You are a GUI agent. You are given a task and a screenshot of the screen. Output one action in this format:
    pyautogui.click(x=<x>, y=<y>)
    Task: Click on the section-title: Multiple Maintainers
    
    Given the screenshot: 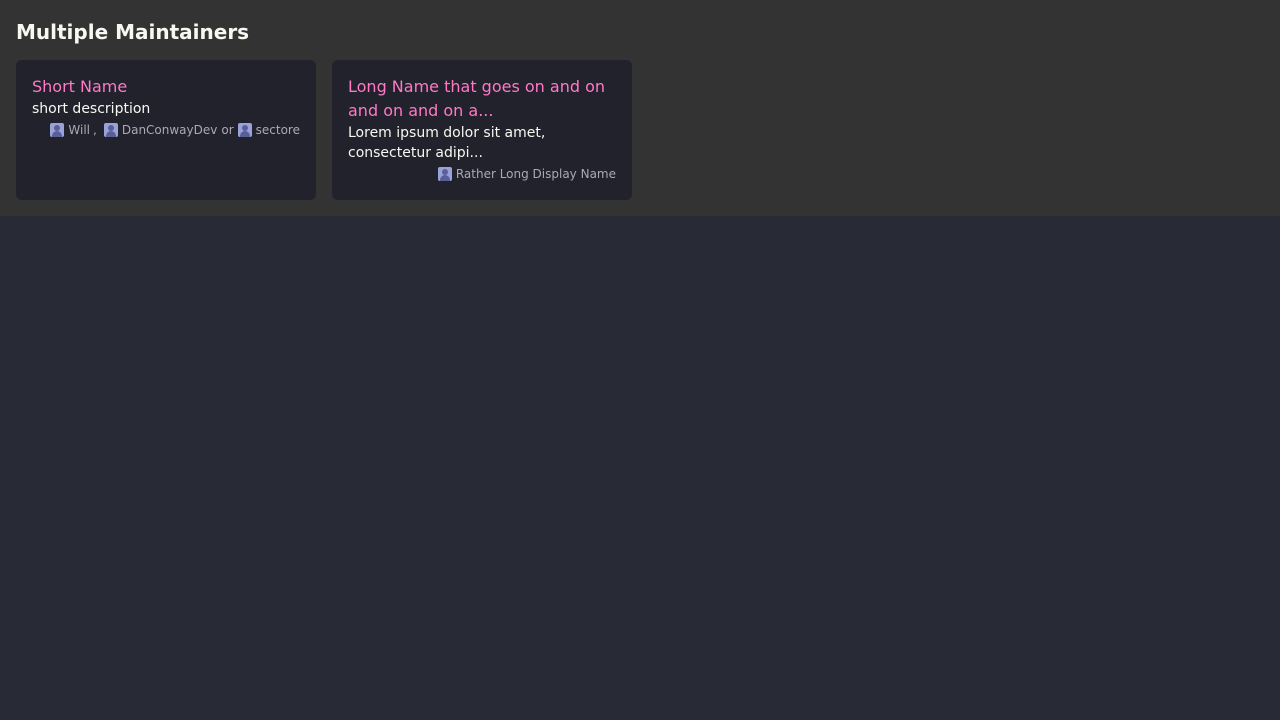 What is the action you would take?
    pyautogui.click(x=133, y=32)
    